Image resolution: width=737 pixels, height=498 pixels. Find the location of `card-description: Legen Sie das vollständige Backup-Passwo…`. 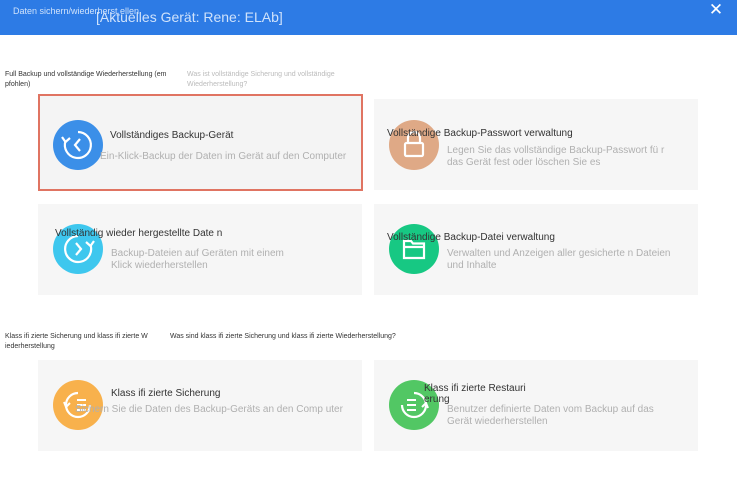

card-description: Legen Sie das vollständige Backup-Passwo… is located at coordinates (556, 156).